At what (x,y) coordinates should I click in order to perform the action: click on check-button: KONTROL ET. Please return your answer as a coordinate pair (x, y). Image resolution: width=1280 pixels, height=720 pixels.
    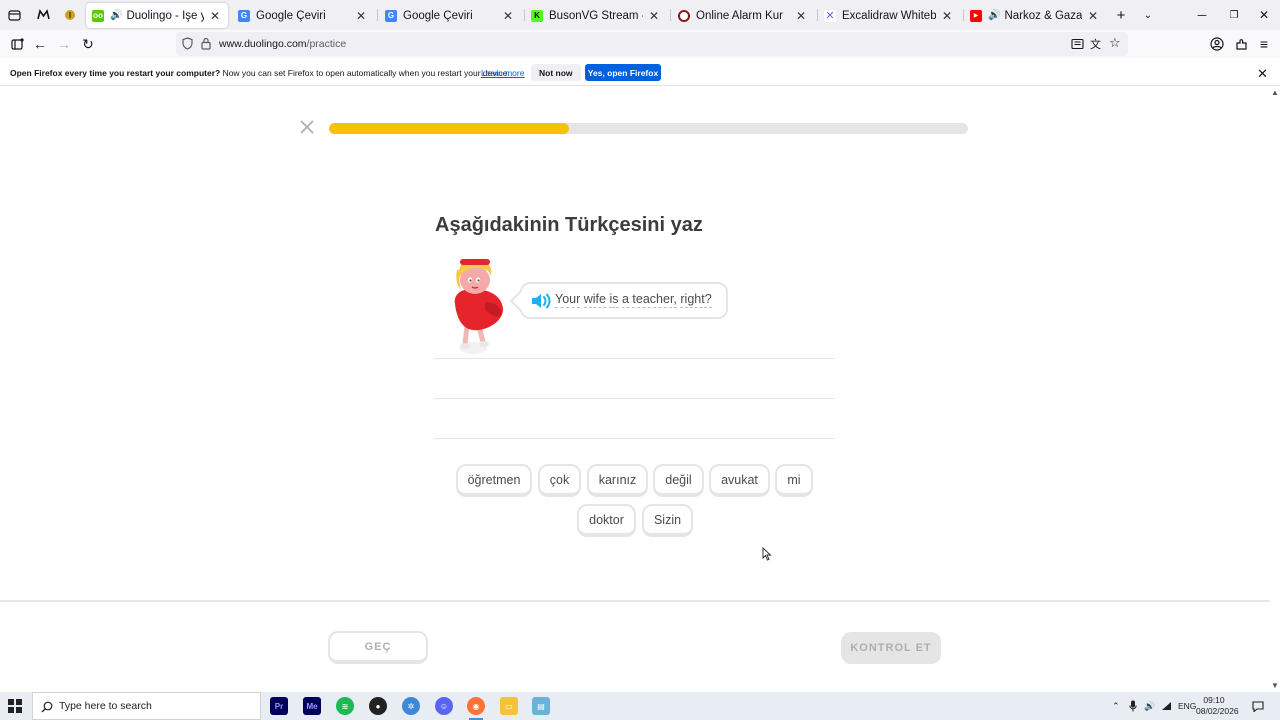
    Looking at the image, I should click on (891, 648).